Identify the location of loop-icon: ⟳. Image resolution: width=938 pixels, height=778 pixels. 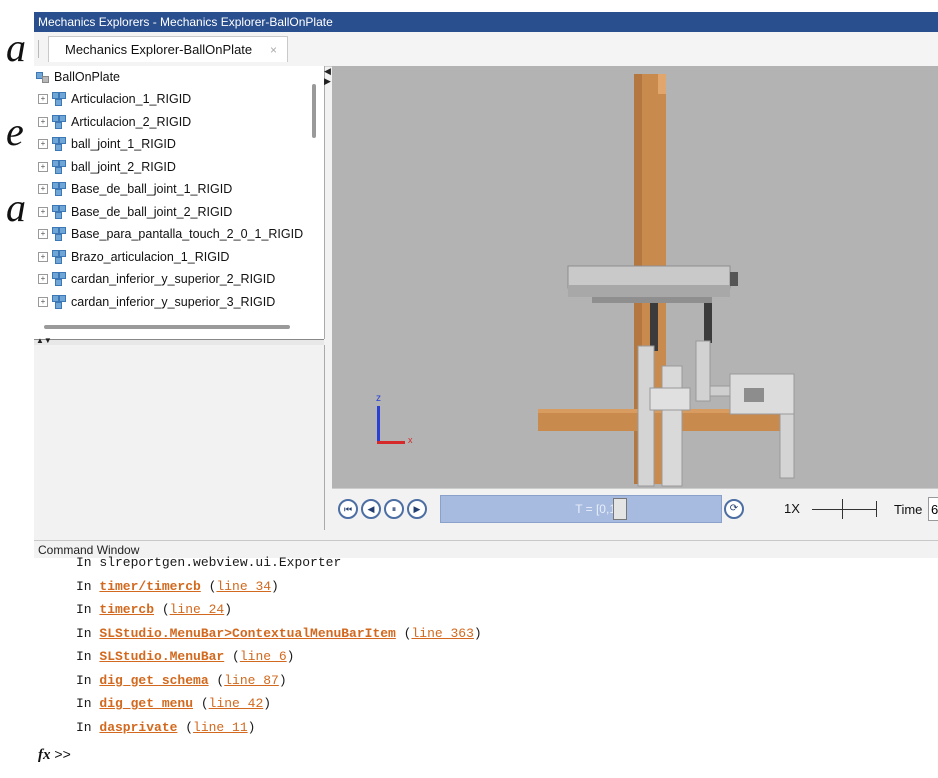
(734, 509).